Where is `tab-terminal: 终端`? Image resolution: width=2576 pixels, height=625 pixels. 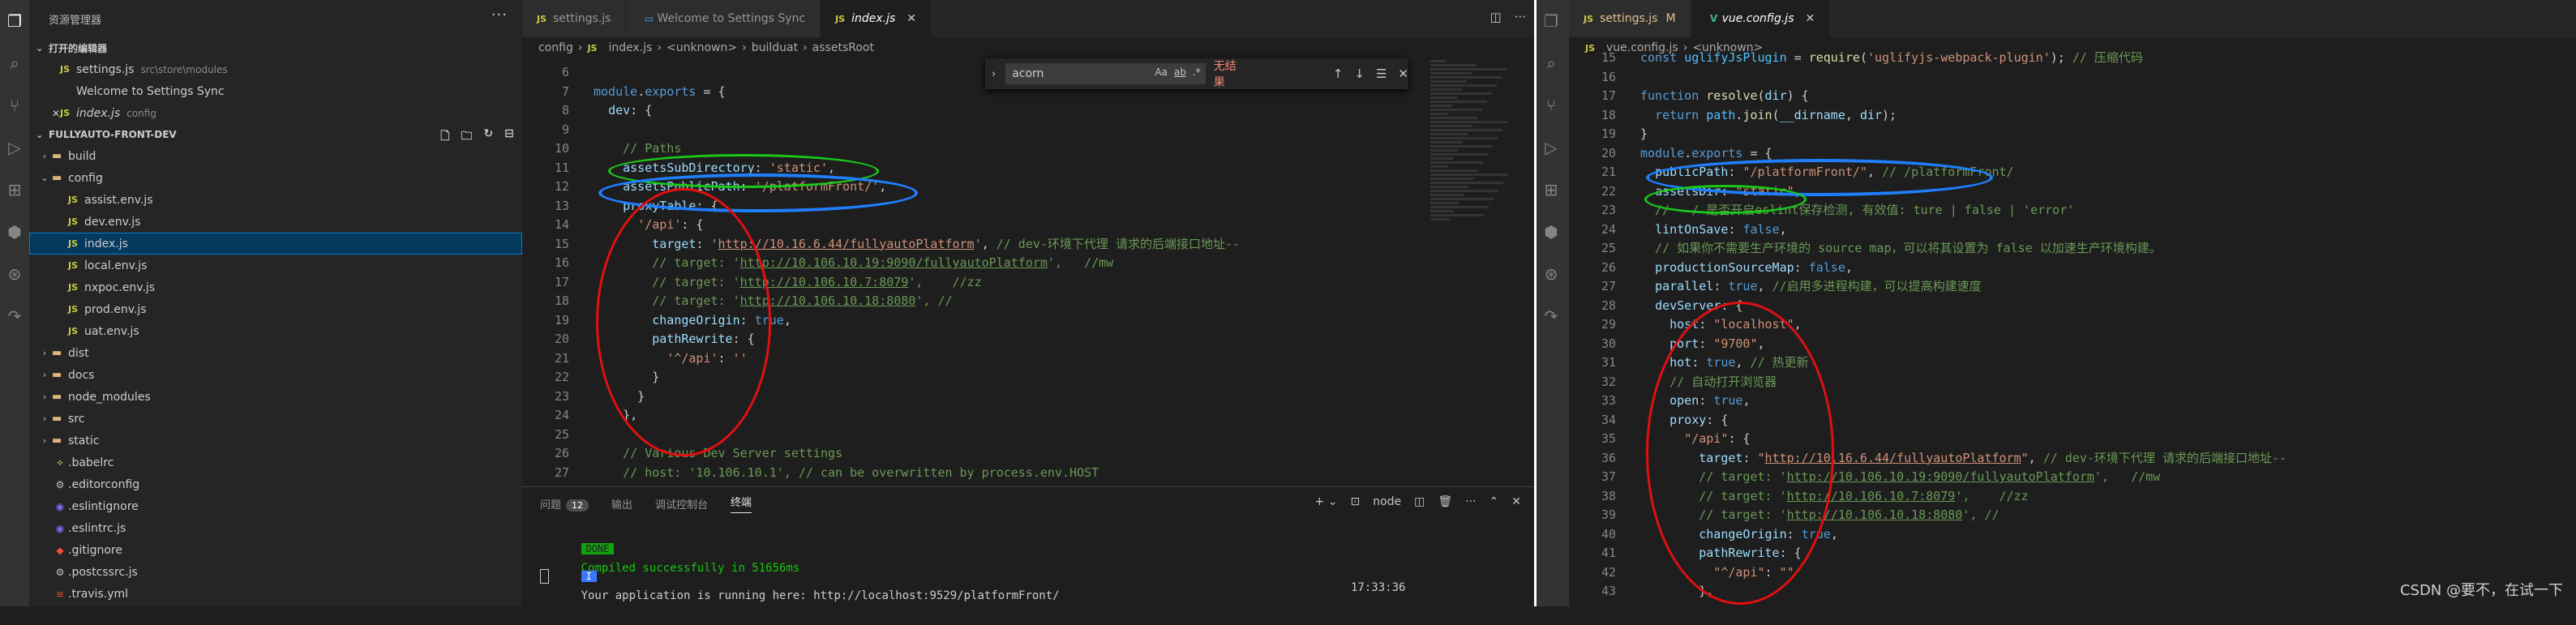
tab-terminal: 终端 is located at coordinates (741, 504).